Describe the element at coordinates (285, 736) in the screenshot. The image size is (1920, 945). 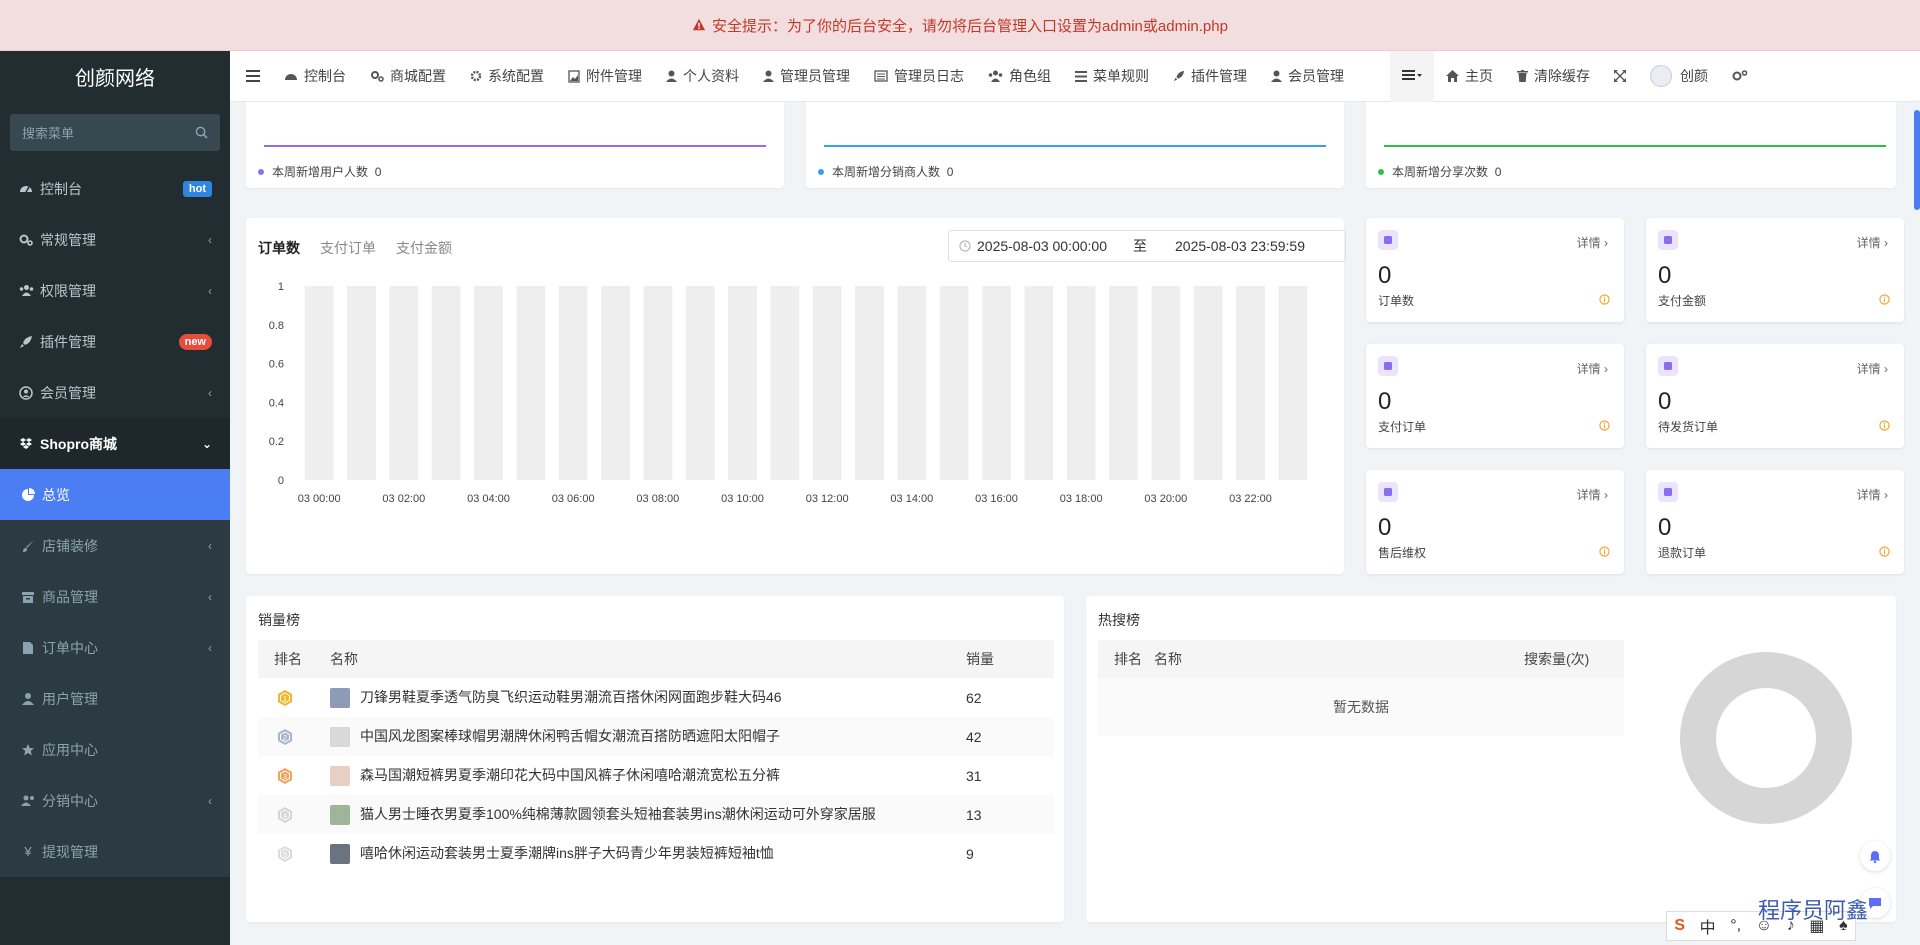
I see `rank-medal-icon: 2` at that location.